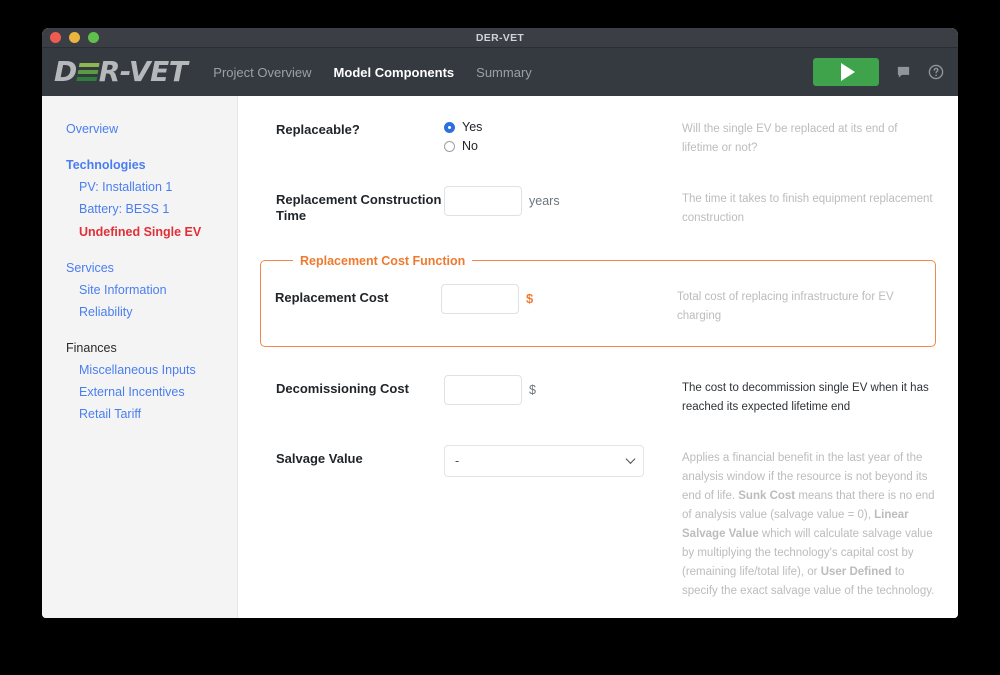 The image size is (1000, 675). I want to click on replacement-construction-time-input, so click(483, 200).